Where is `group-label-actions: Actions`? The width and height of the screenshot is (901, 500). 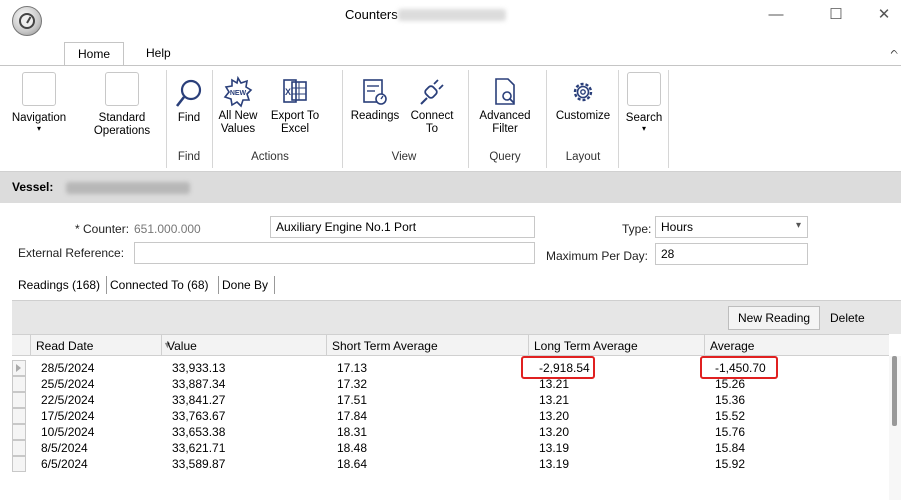
group-label-actions: Actions is located at coordinates (270, 157).